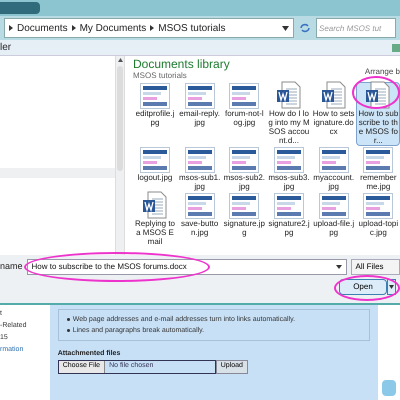 The width and height of the screenshot is (400, 400). Describe the element at coordinates (379, 228) in the screenshot. I see `file-name: upload-topic.jpg` at that location.